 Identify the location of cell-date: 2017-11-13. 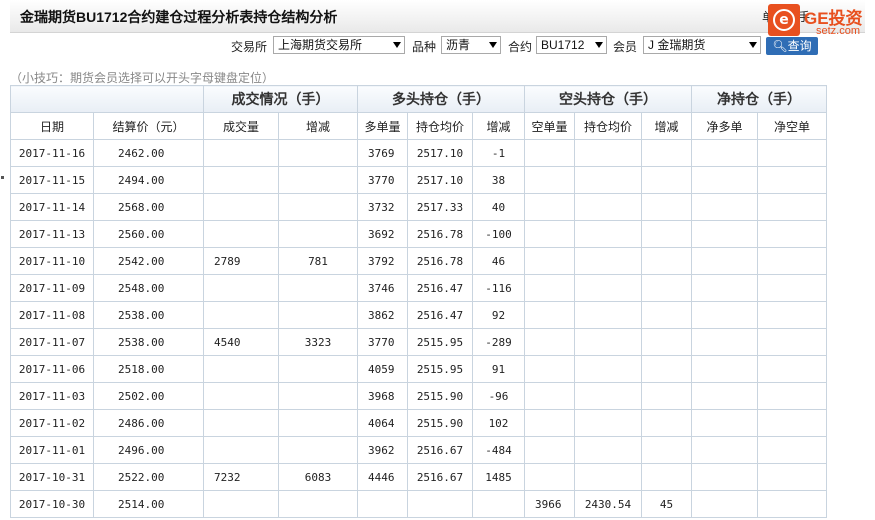
(52, 234).